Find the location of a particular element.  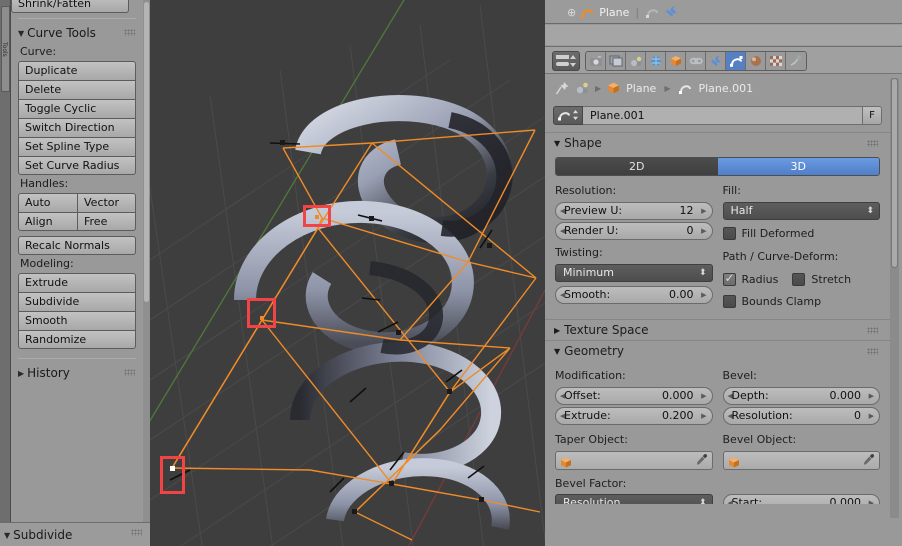

handle-free-button: Free is located at coordinates (106, 221).